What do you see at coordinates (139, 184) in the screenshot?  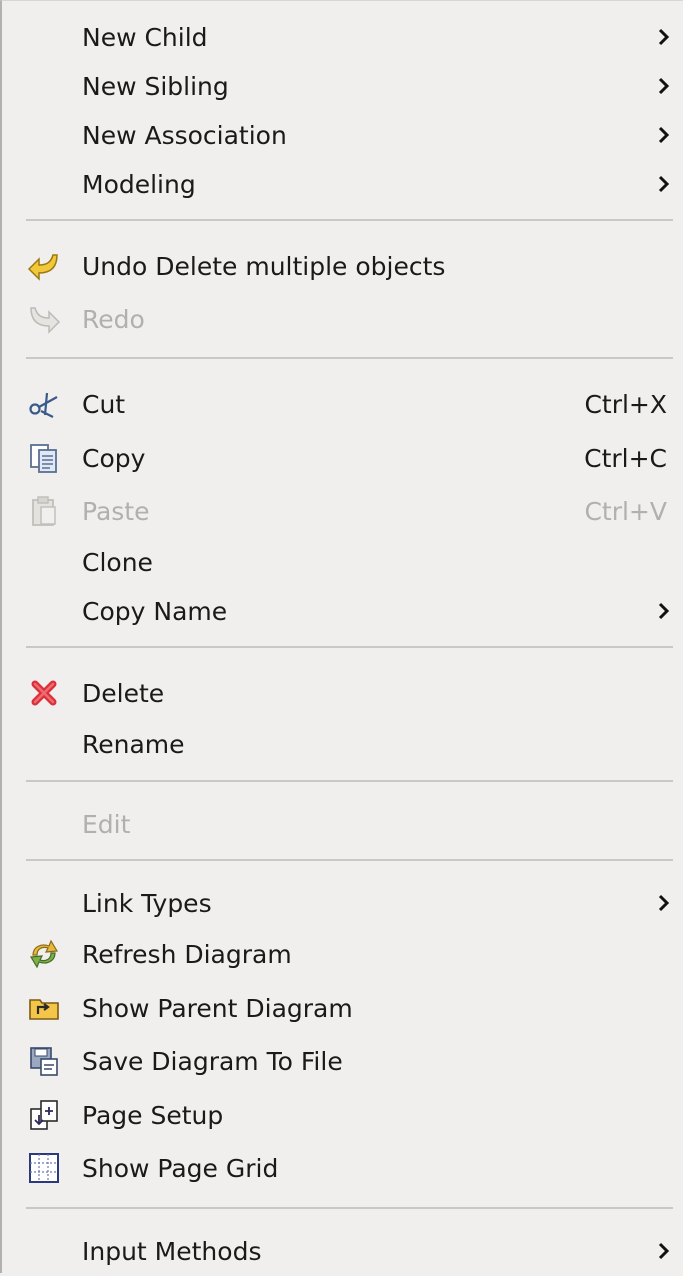 I see `menu-item-label: Modeling` at bounding box center [139, 184].